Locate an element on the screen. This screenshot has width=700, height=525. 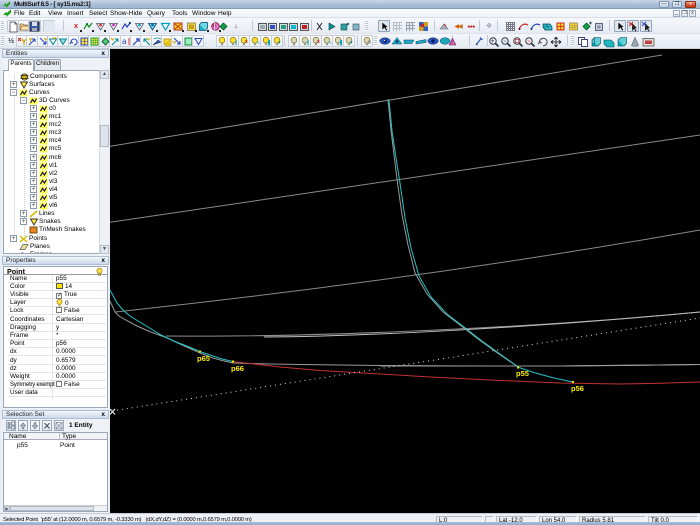
svg-text: p66 is located at coordinates (237, 368).